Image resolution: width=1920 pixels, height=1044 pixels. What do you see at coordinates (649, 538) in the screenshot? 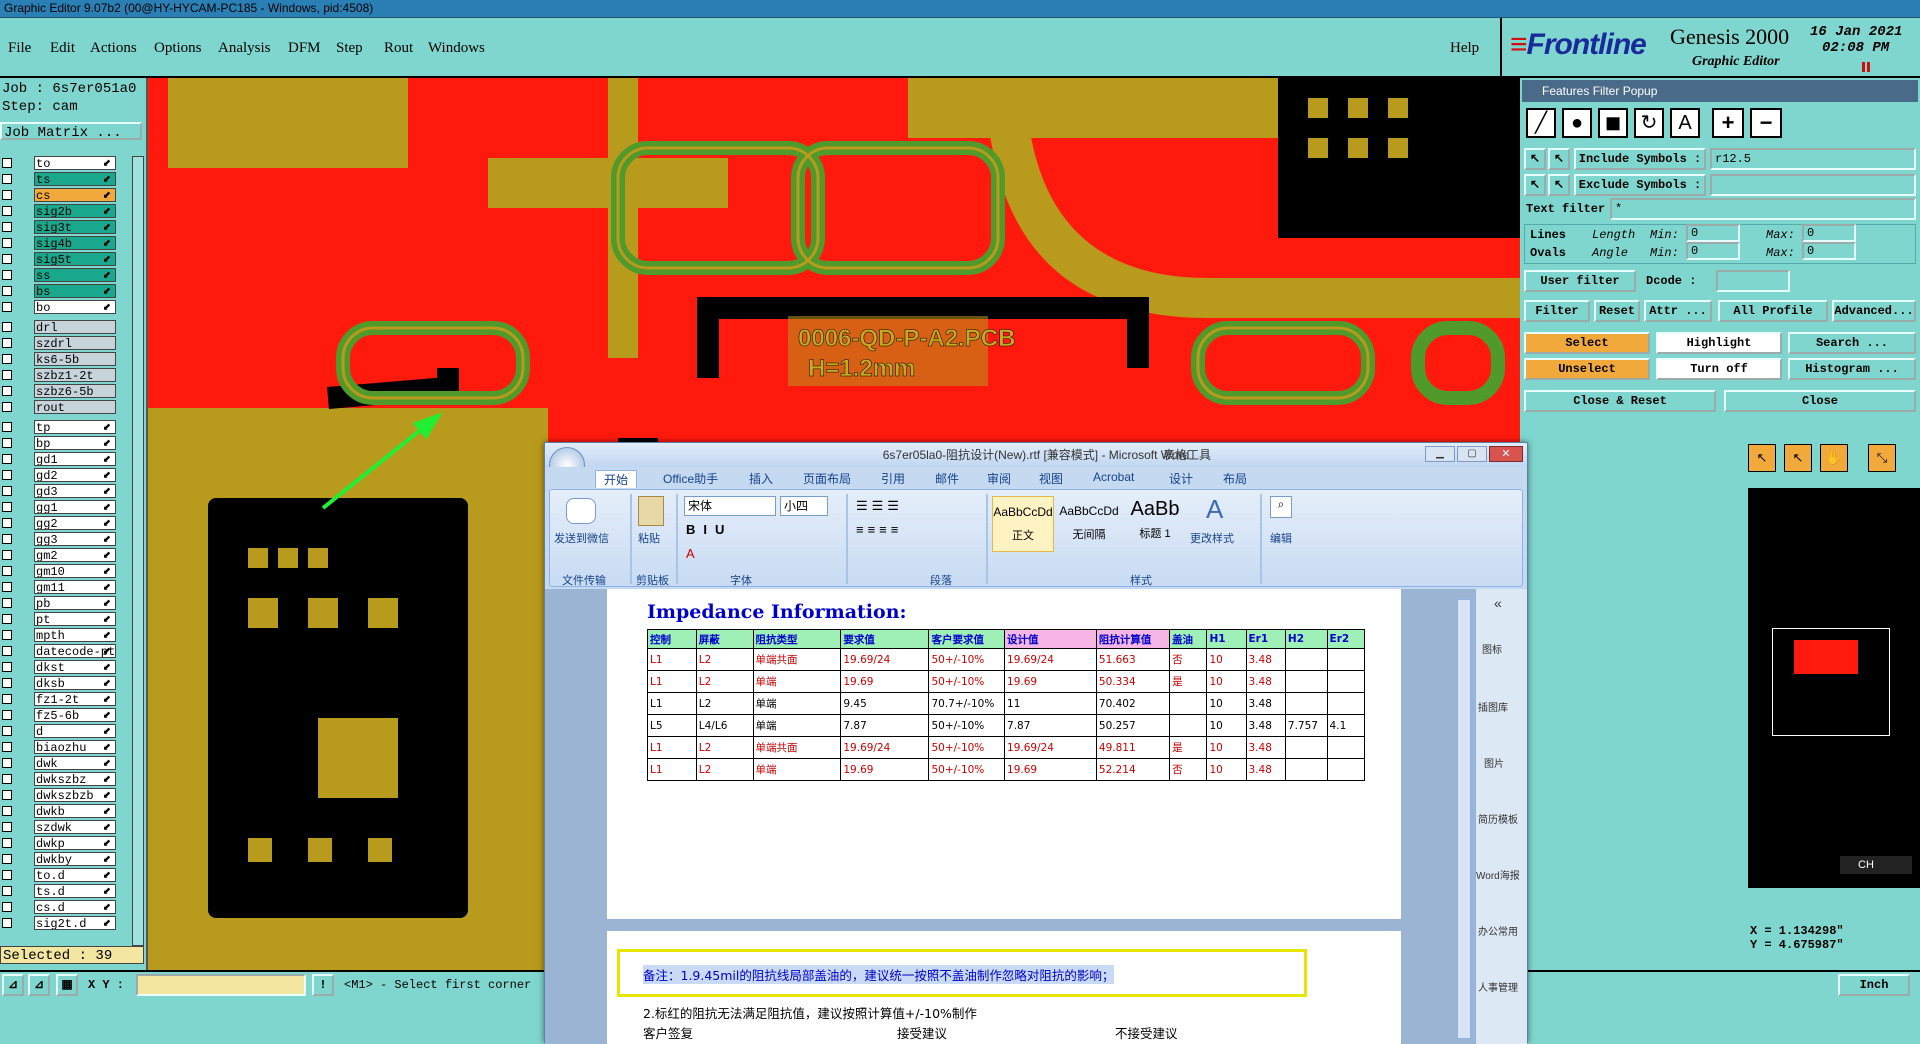
I see `paste-button: 粘贴` at bounding box center [649, 538].